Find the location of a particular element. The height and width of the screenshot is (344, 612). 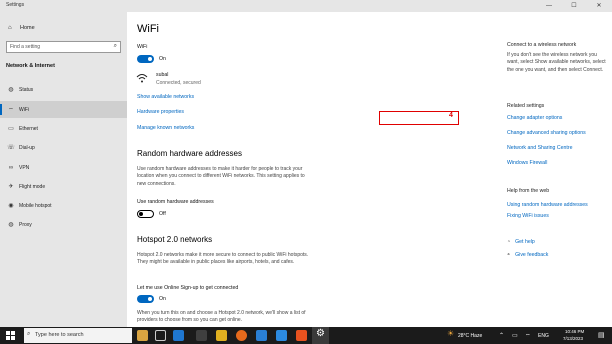

sidebar-item-proxy: ◍ Proxy is located at coordinates (63, 224).